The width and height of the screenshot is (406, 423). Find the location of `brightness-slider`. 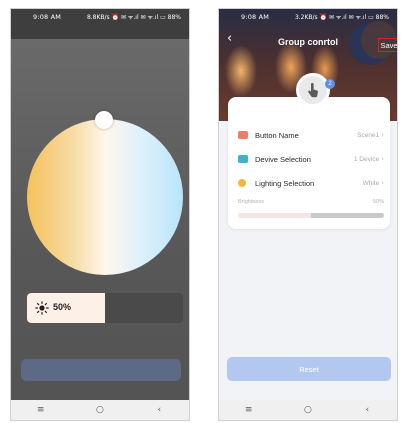

brightness-slider is located at coordinates (311, 215).